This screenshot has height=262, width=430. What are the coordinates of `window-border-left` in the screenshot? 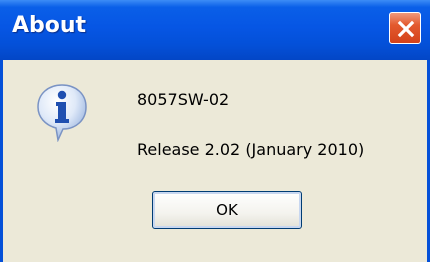 It's located at (1, 161).